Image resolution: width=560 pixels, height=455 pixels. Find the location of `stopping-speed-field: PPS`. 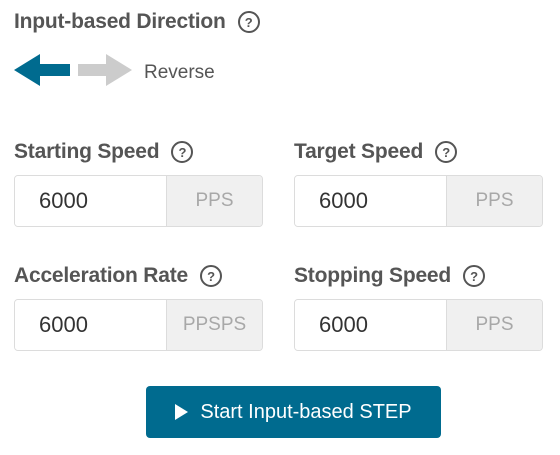

stopping-speed-field: PPS is located at coordinates (418, 325).